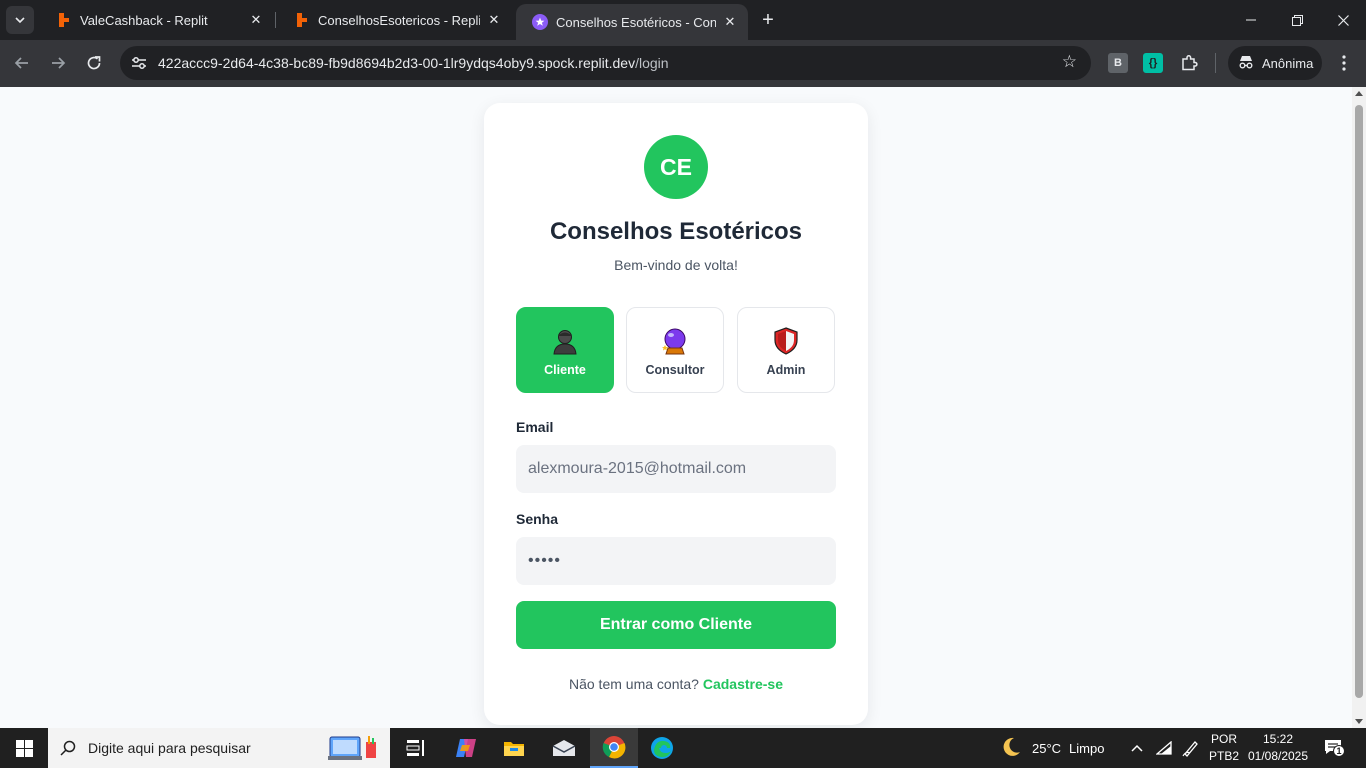 This screenshot has height=768, width=1366. I want to click on json-extension-icon: {}, so click(1153, 63).